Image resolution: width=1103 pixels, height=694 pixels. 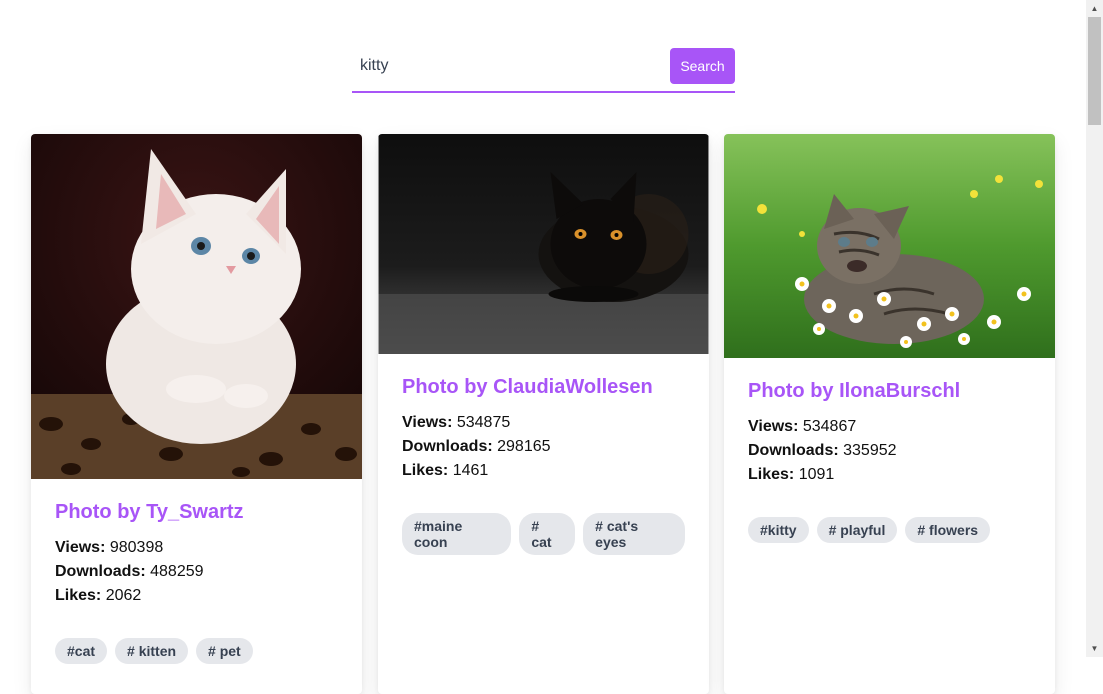 I want to click on views-stat: Views: 534875, so click(x=543, y=423).